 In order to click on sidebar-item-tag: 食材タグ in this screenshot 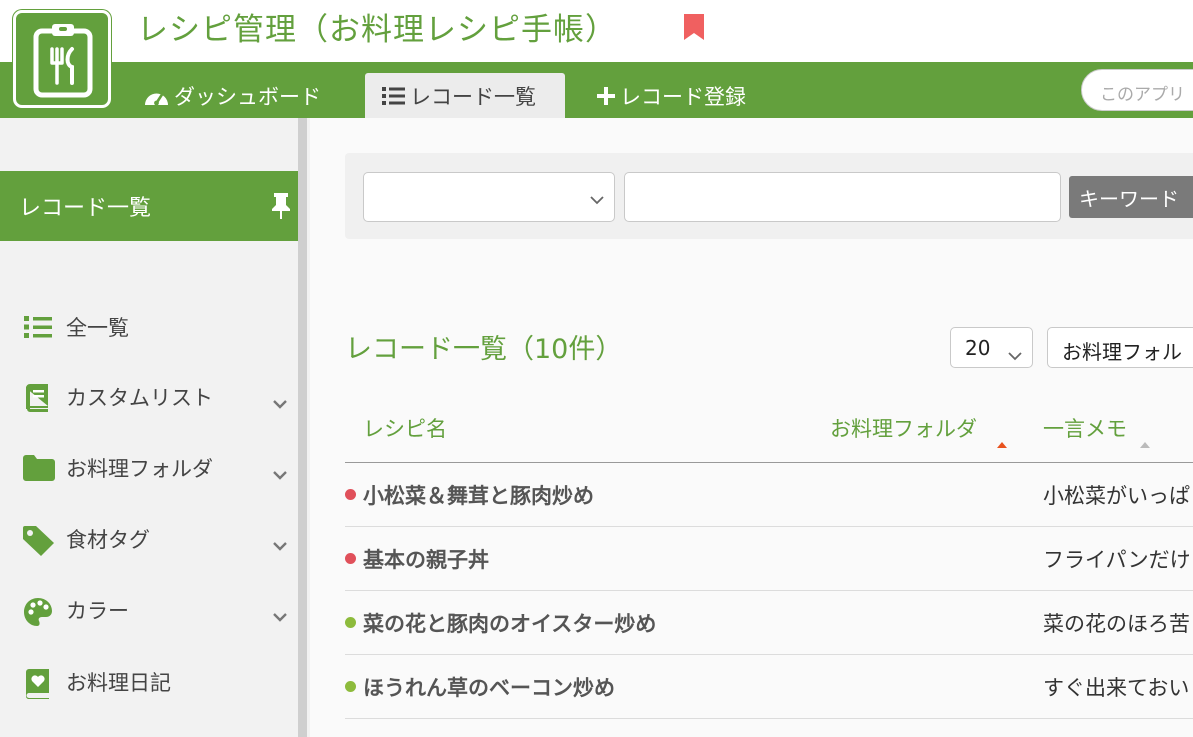, I will do `click(149, 539)`.